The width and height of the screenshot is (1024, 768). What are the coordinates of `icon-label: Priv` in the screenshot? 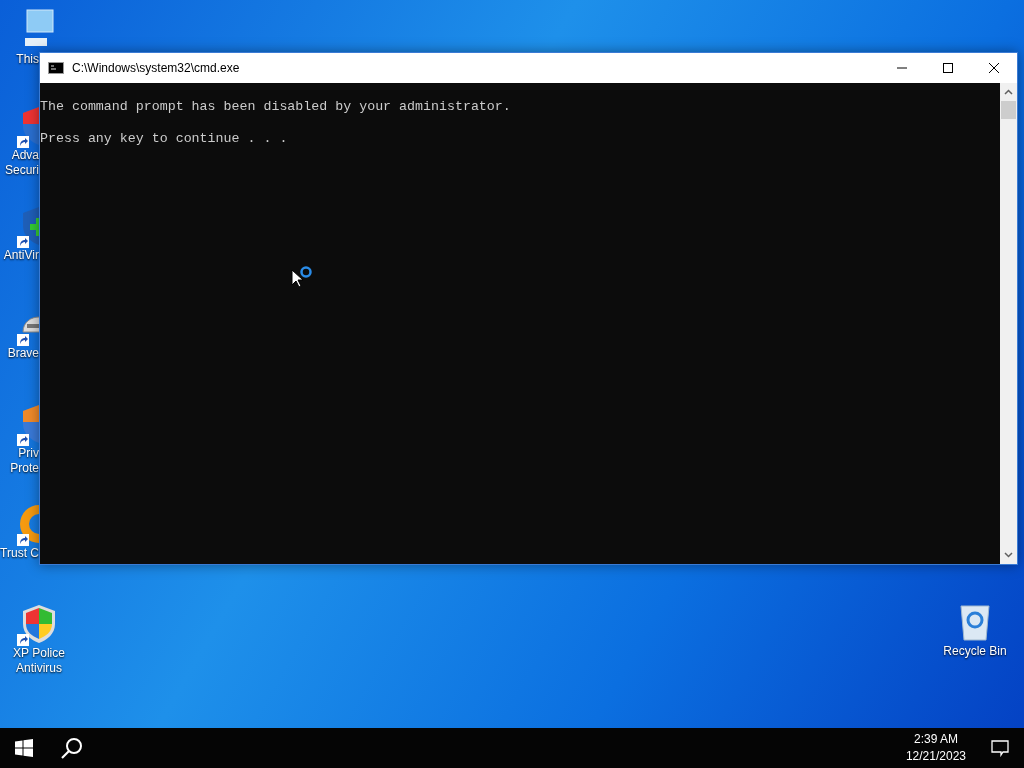 It's located at (28, 453).